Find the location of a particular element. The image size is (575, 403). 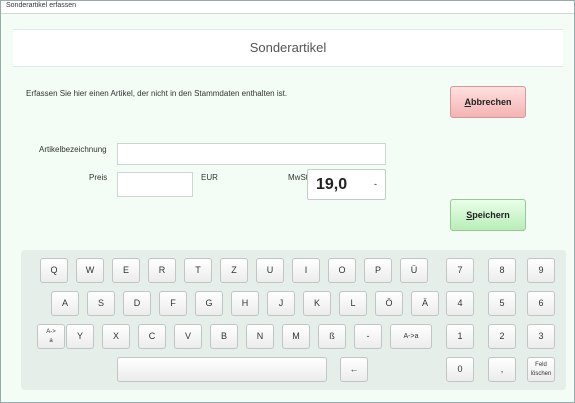

key-3: 3 is located at coordinates (541, 336).